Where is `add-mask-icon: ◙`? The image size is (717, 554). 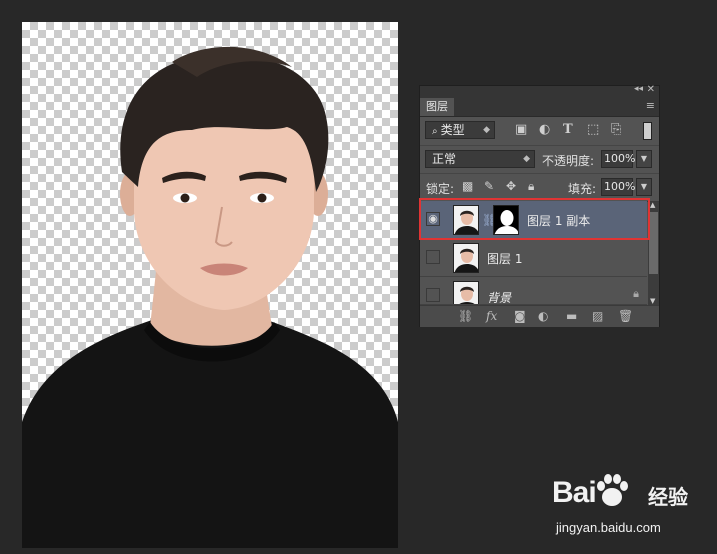 add-mask-icon: ◙ is located at coordinates (520, 316).